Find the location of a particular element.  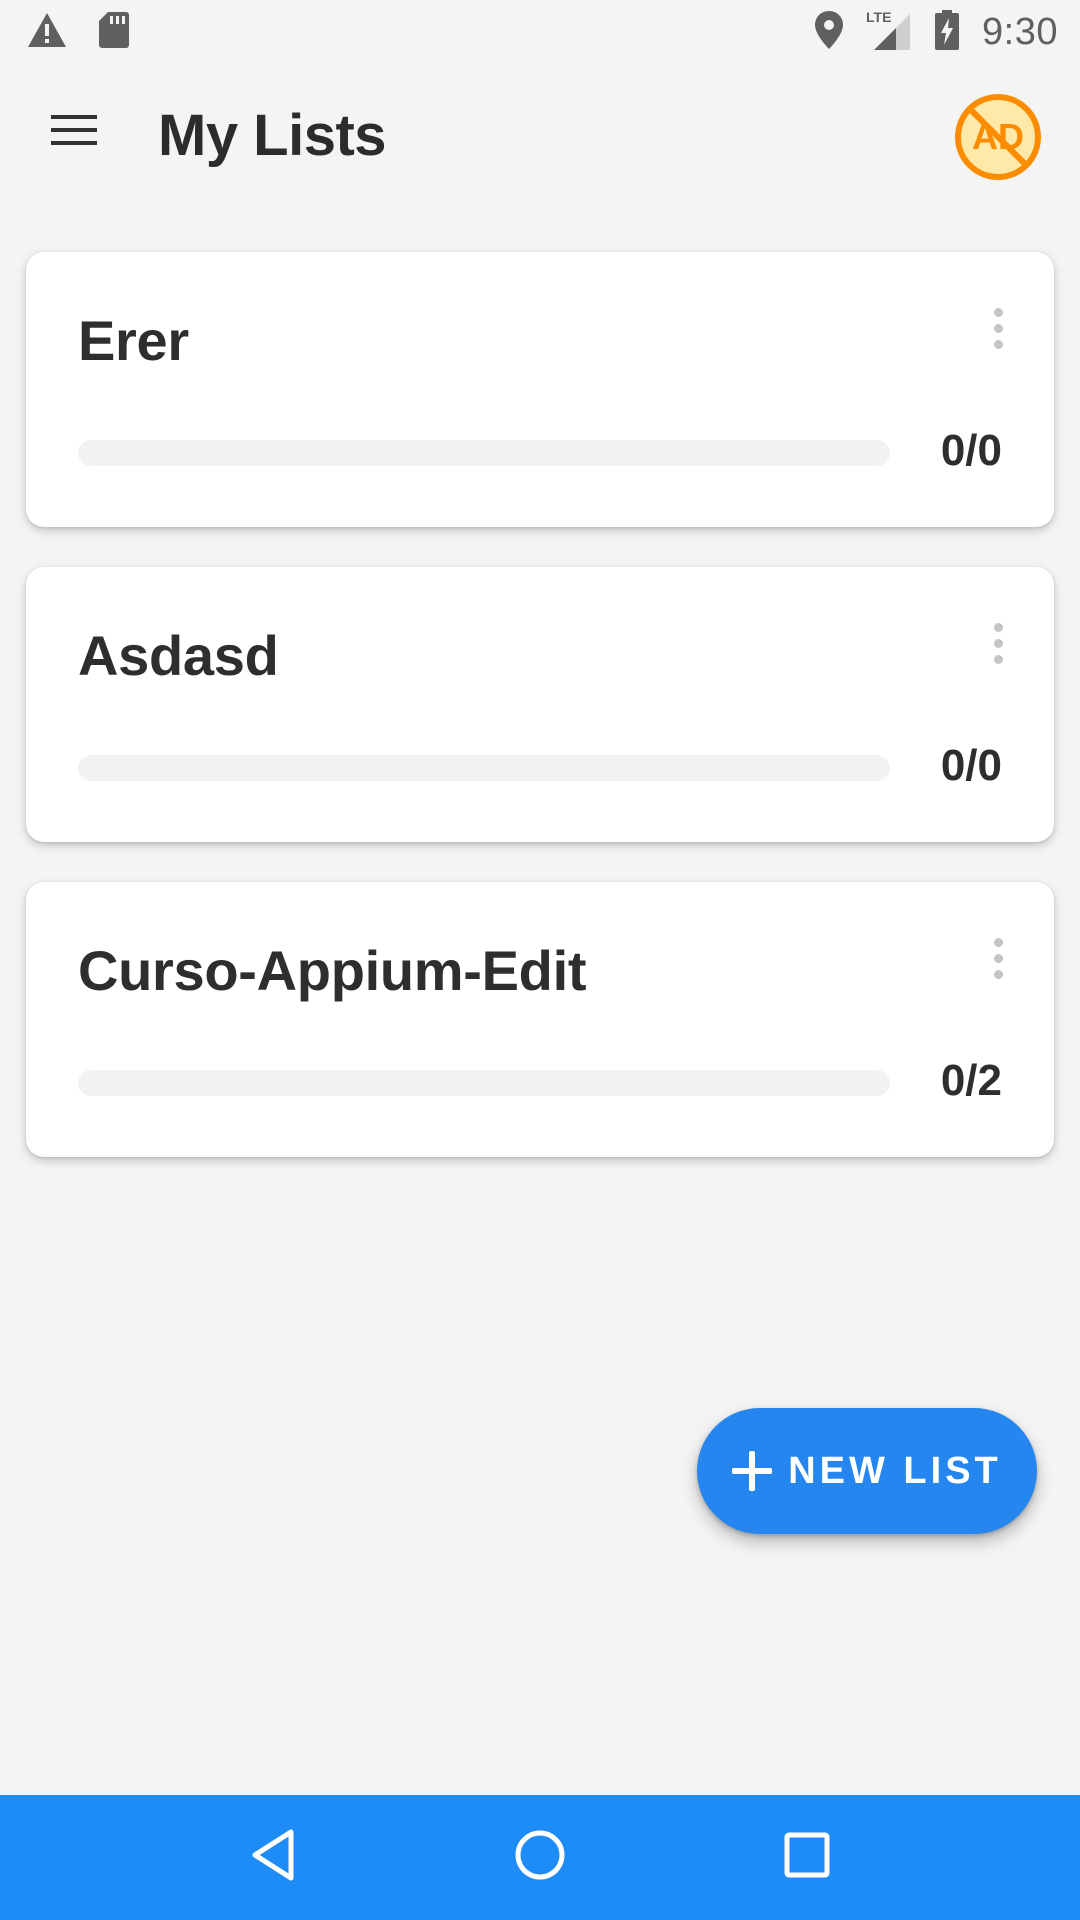

no-ads-icon is located at coordinates (998, 137).